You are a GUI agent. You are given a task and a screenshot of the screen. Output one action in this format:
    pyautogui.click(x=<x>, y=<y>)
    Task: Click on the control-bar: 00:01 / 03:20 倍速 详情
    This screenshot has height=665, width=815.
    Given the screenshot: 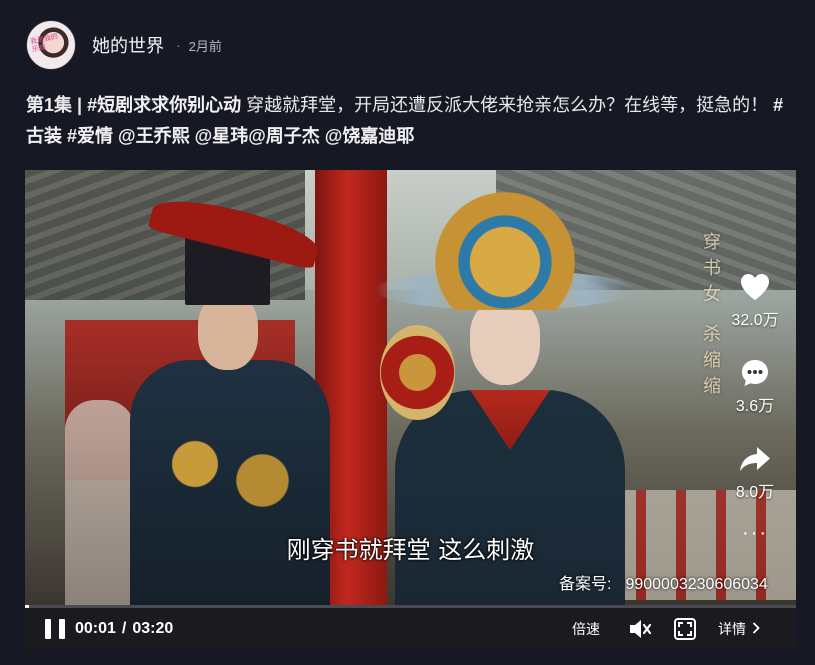 What is the action you would take?
    pyautogui.click(x=410, y=629)
    